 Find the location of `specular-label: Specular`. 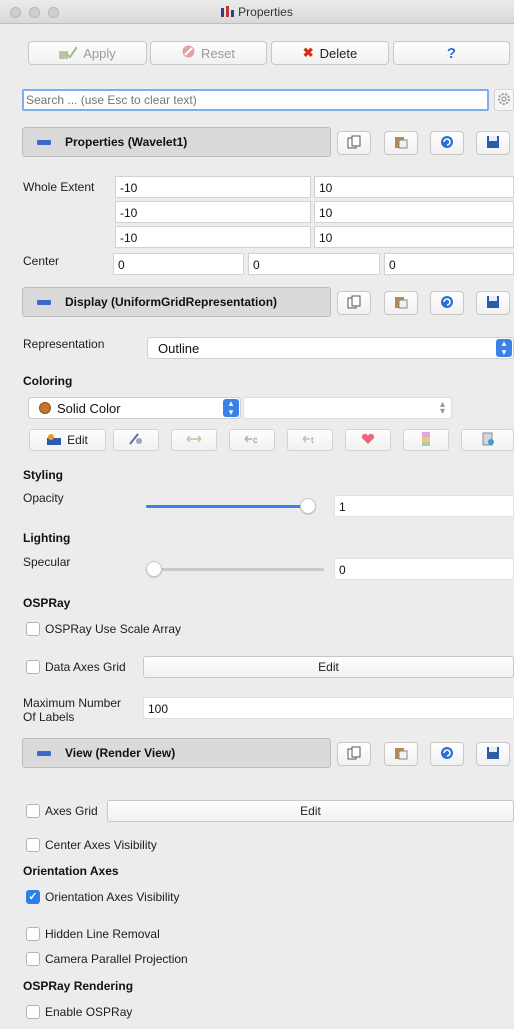

specular-label: Specular is located at coordinates (47, 562).